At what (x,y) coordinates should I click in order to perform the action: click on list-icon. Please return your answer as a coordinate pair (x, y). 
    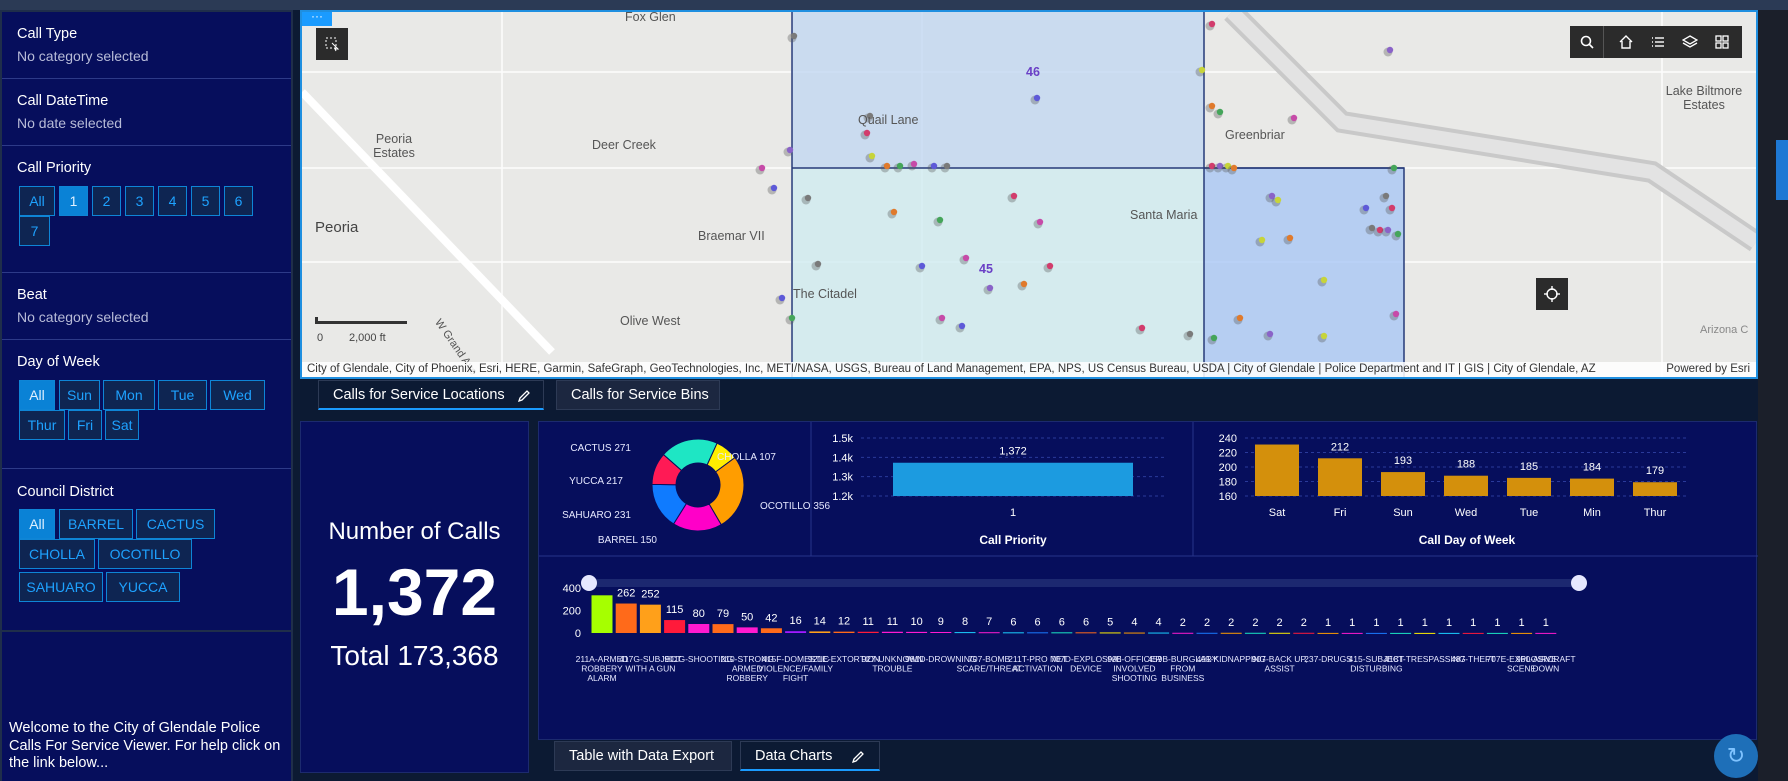
    Looking at the image, I should click on (1658, 42).